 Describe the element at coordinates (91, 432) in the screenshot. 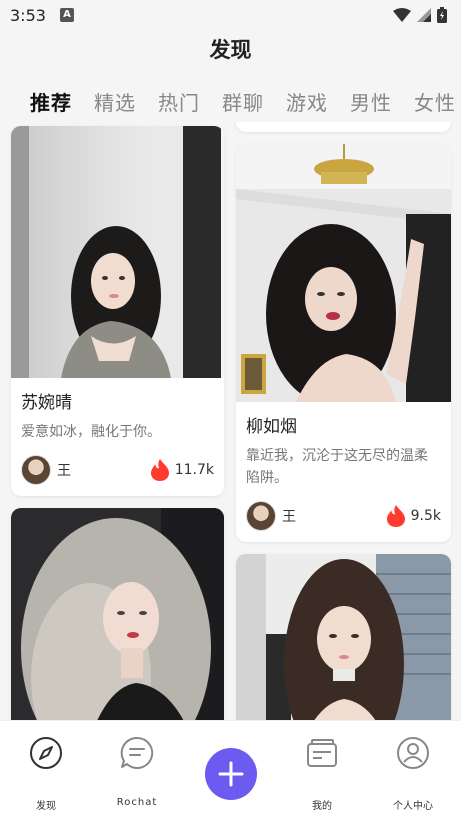

I see `character-description: 爱意如冰，融化于你。` at that location.